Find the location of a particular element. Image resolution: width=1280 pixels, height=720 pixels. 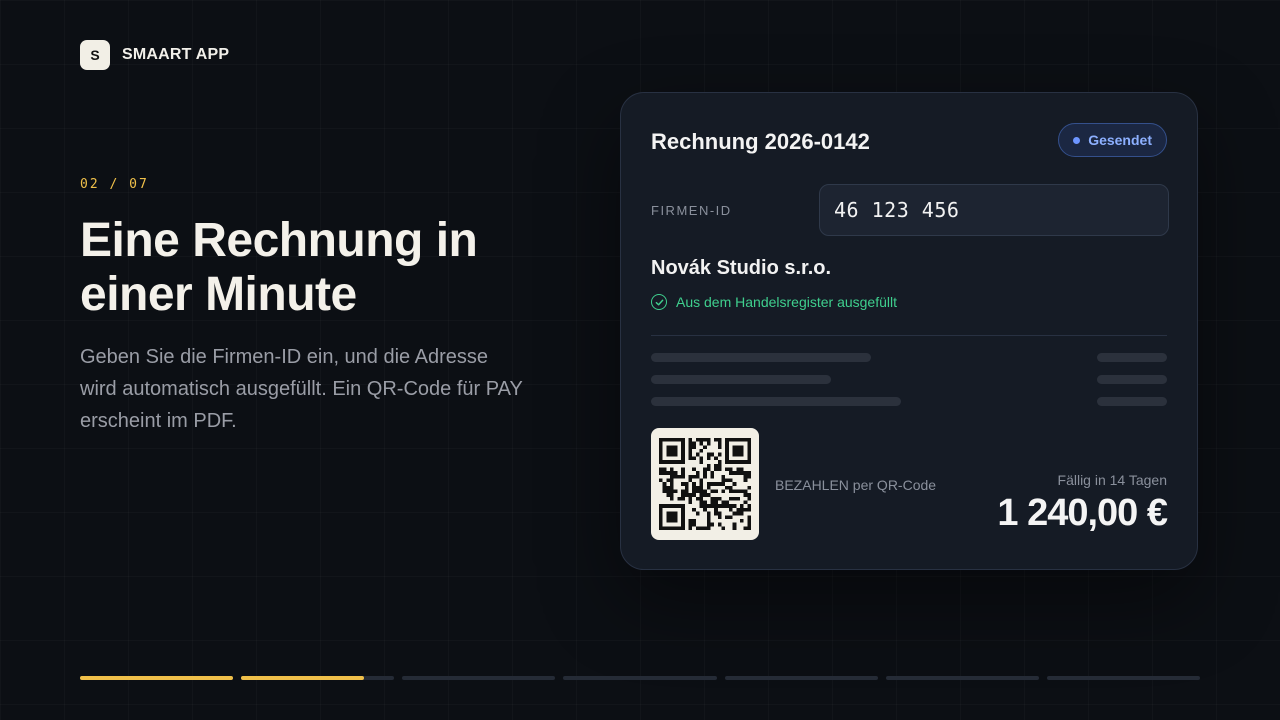

autofill-note-text: Aus dem Handelsregister ausgefüllt is located at coordinates (787, 302).